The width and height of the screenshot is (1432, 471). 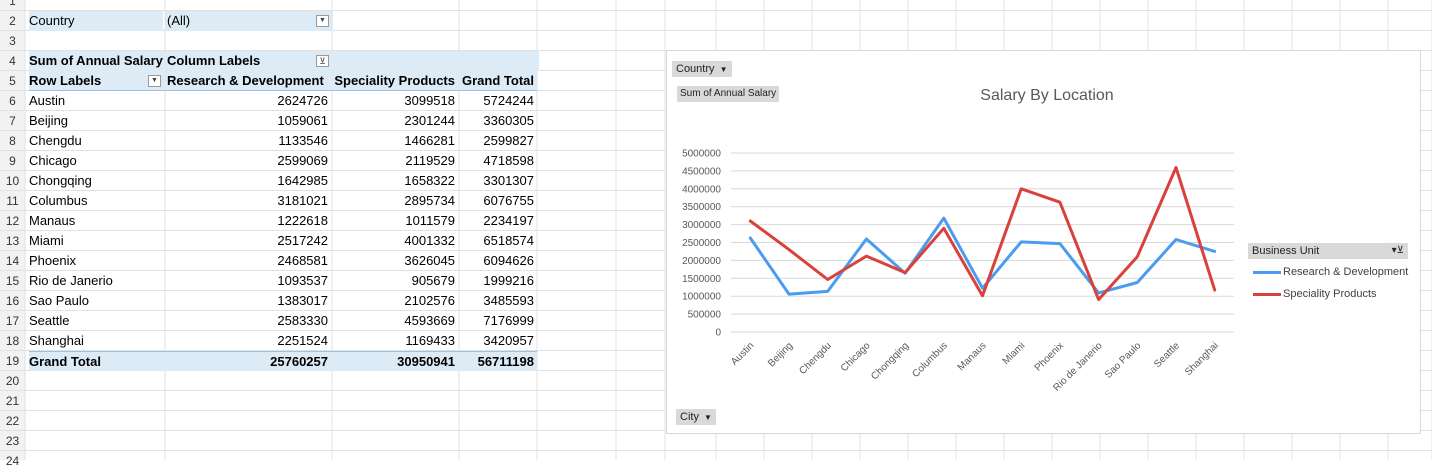 What do you see at coordinates (97, 301) in the screenshot?
I see `pivot-row-city: Sao Paulo` at bounding box center [97, 301].